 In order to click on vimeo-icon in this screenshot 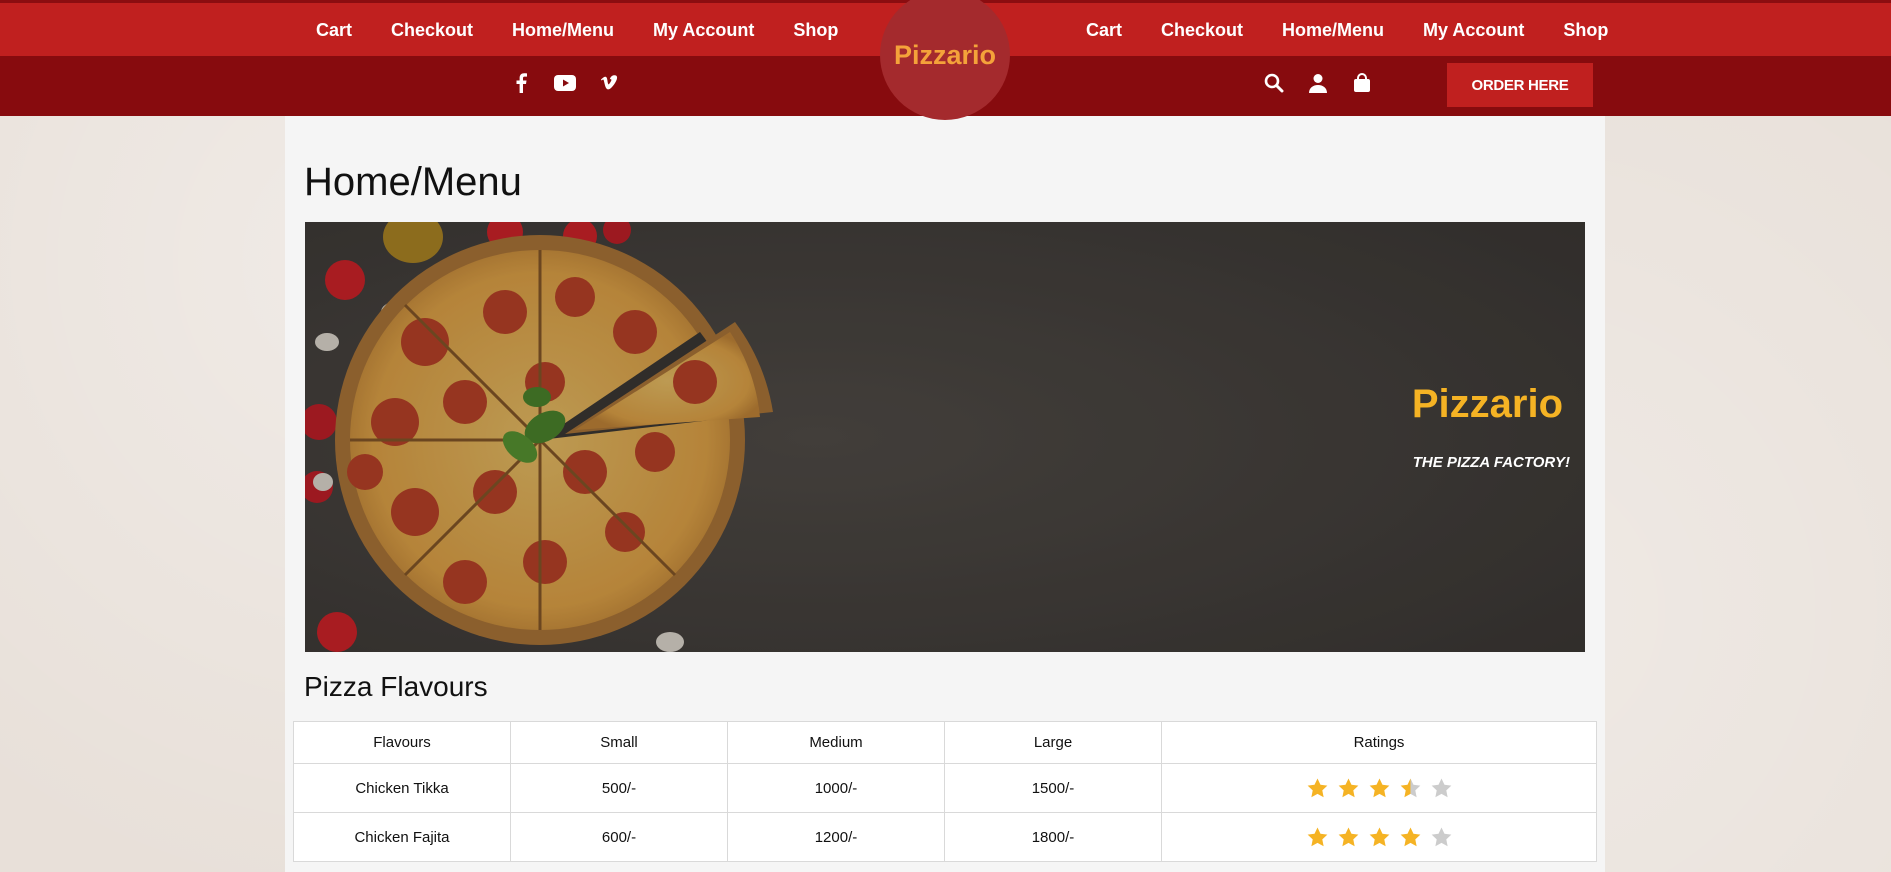, I will do `click(609, 83)`.